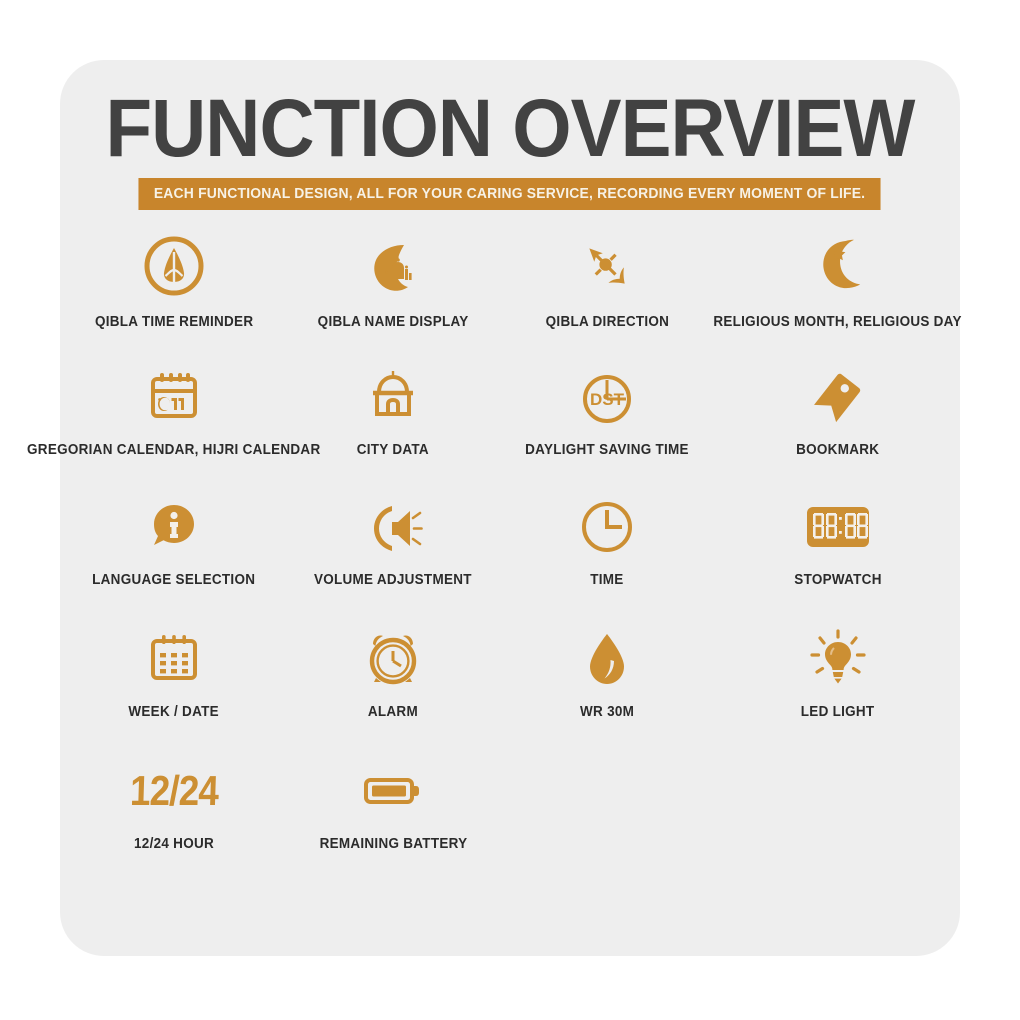  Describe the element at coordinates (607, 266) in the screenshot. I see `compass-needle-icon` at that location.